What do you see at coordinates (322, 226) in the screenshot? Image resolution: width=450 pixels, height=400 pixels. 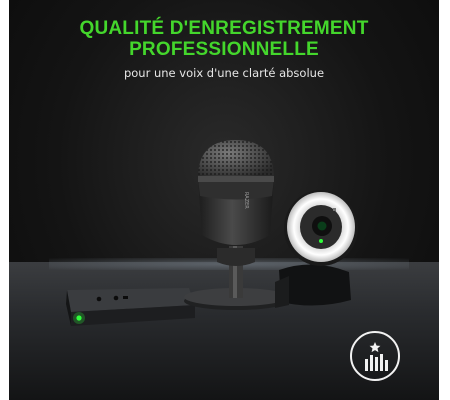 I see `camera-lens-icon` at bounding box center [322, 226].